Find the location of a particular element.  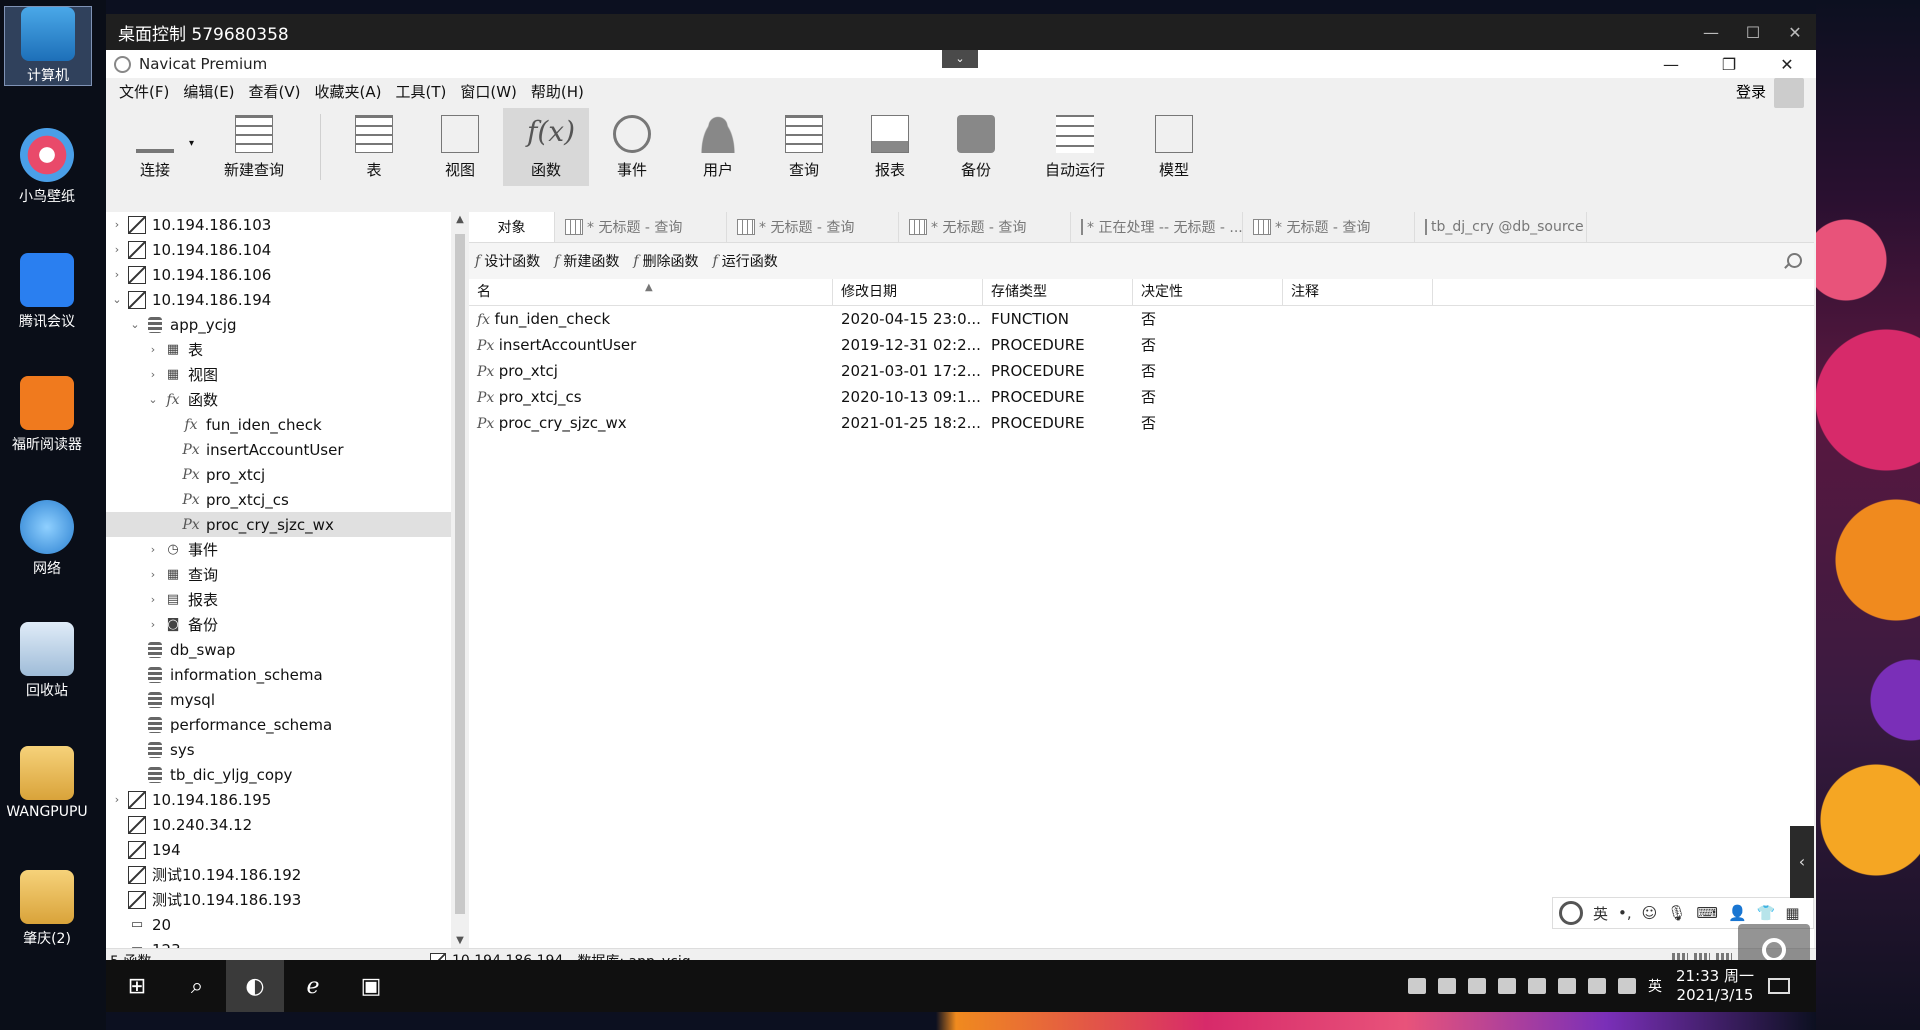

menu-tools: 工具(T) is located at coordinates (420, 91).